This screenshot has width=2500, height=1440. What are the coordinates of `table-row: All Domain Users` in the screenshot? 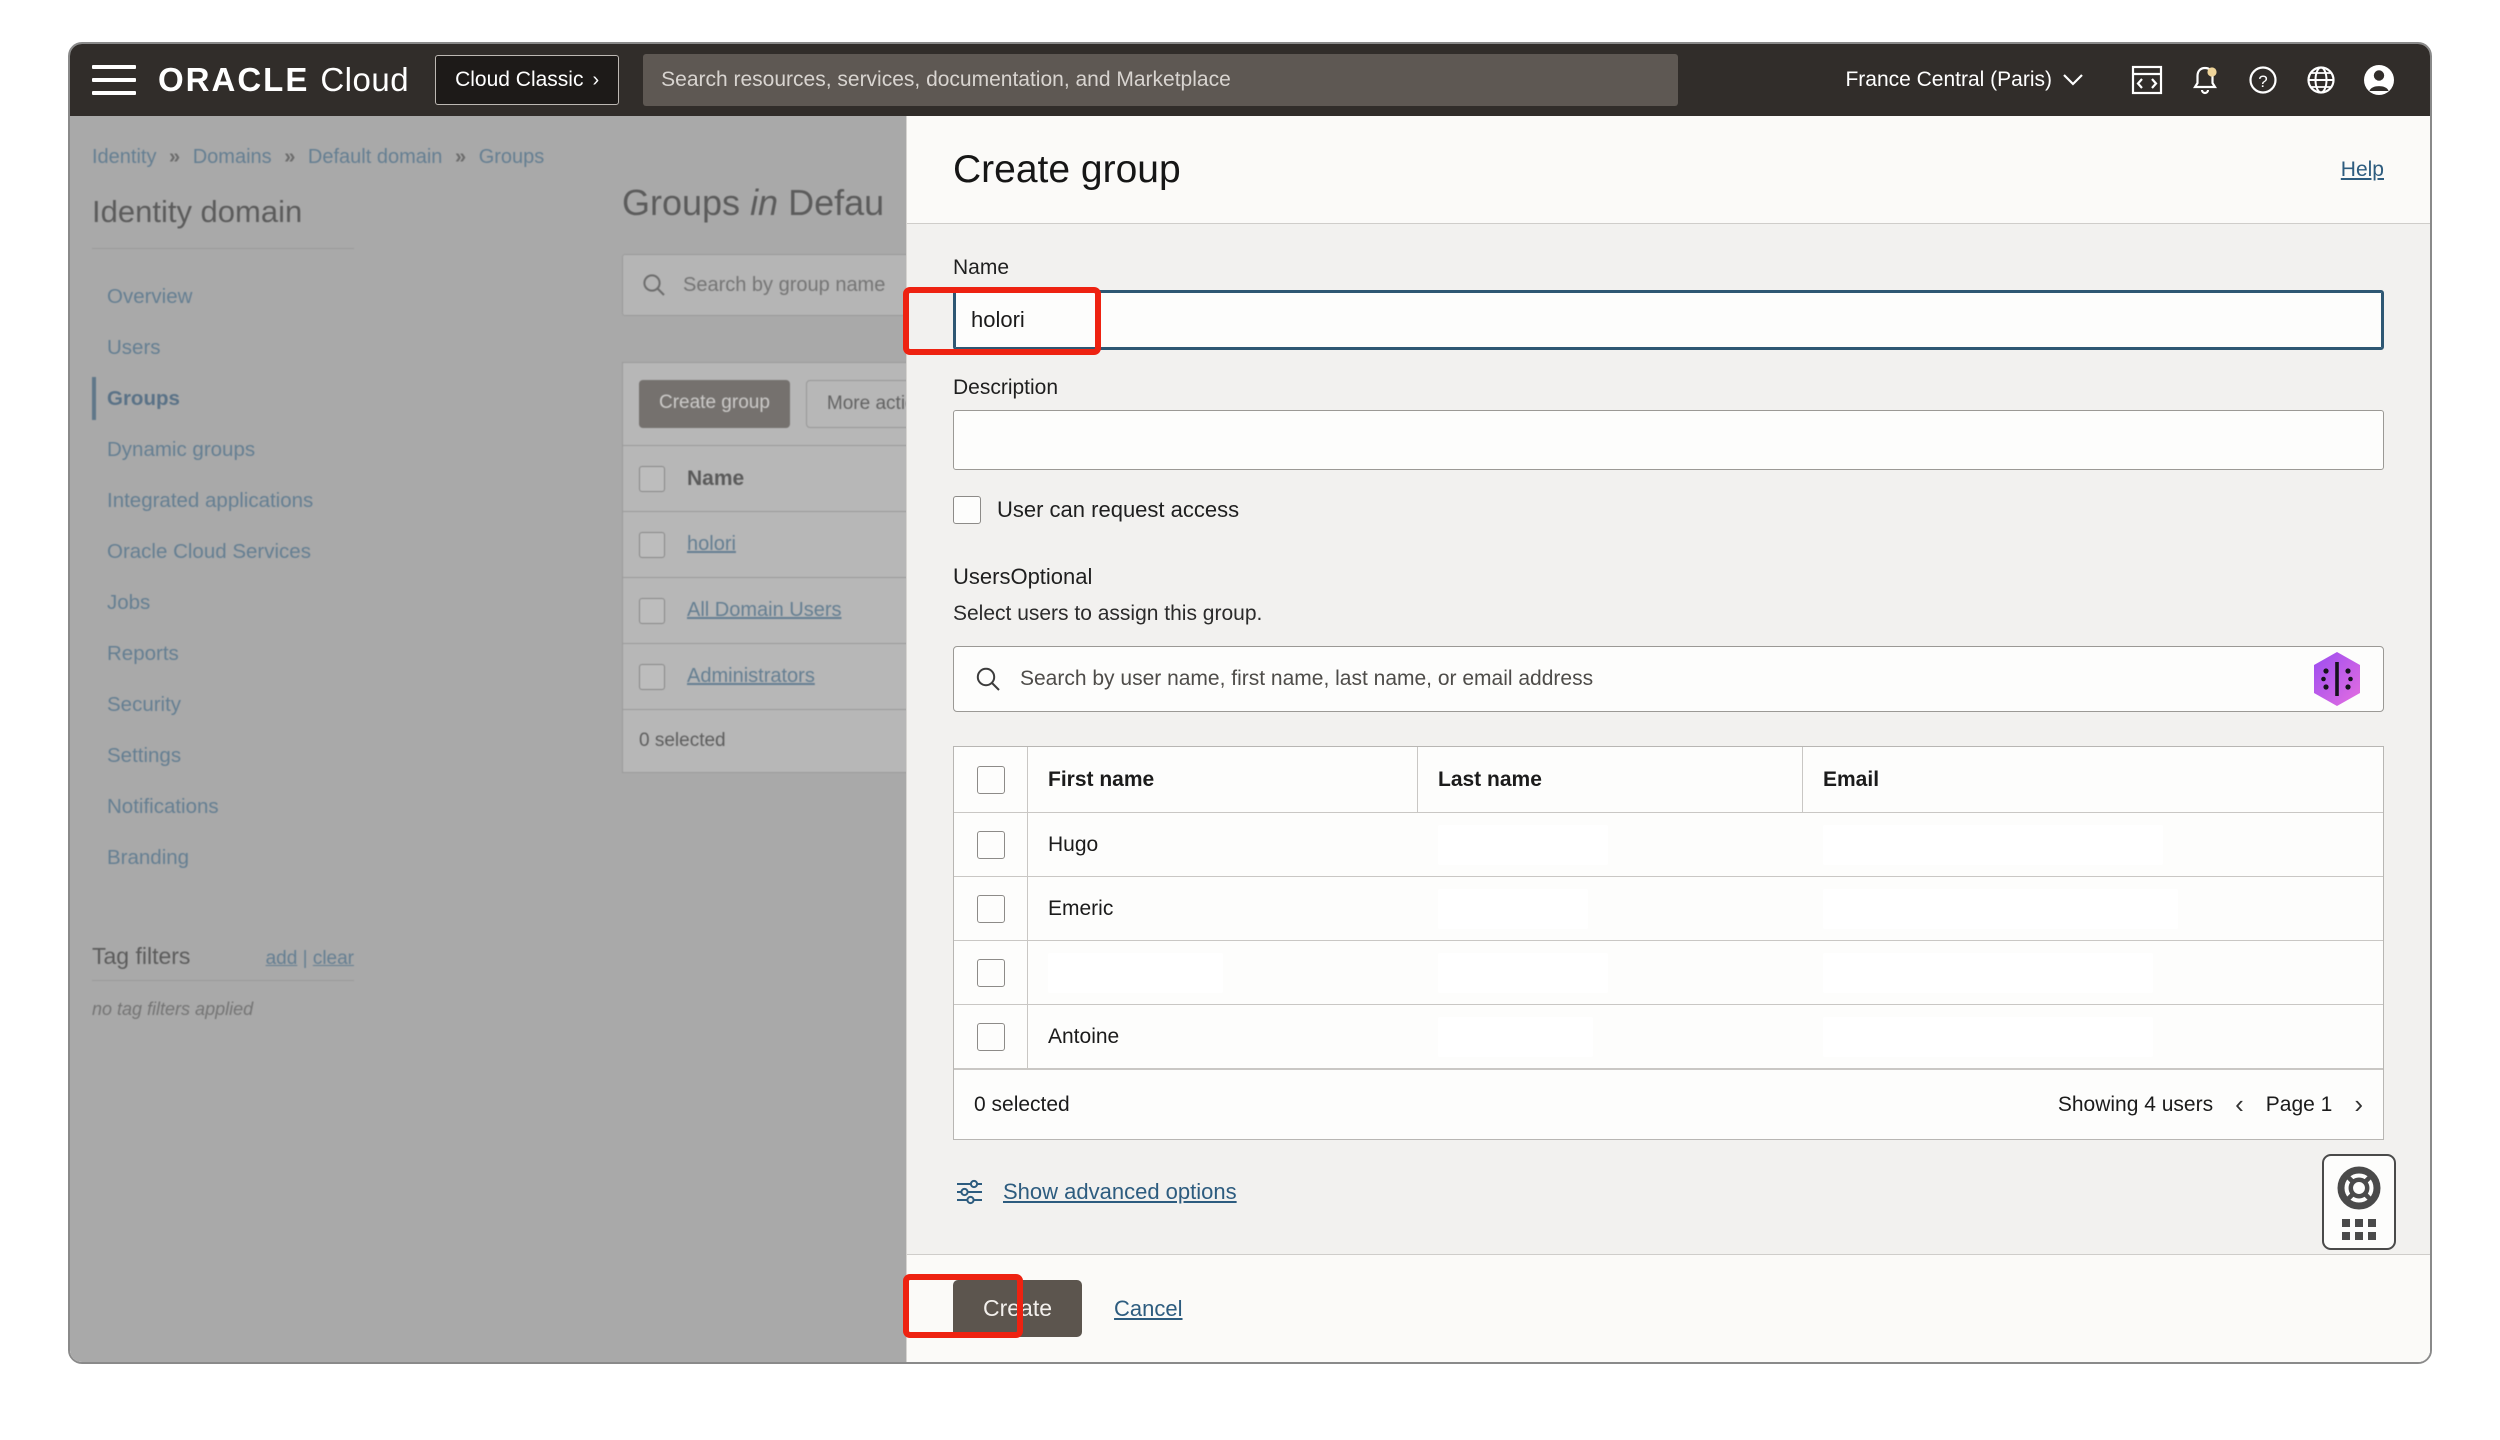 It's located at (787, 610).